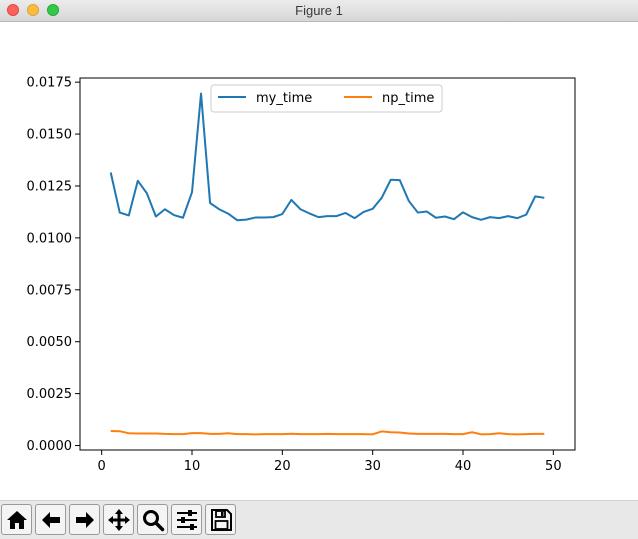  I want to click on pan-button, so click(118, 519).